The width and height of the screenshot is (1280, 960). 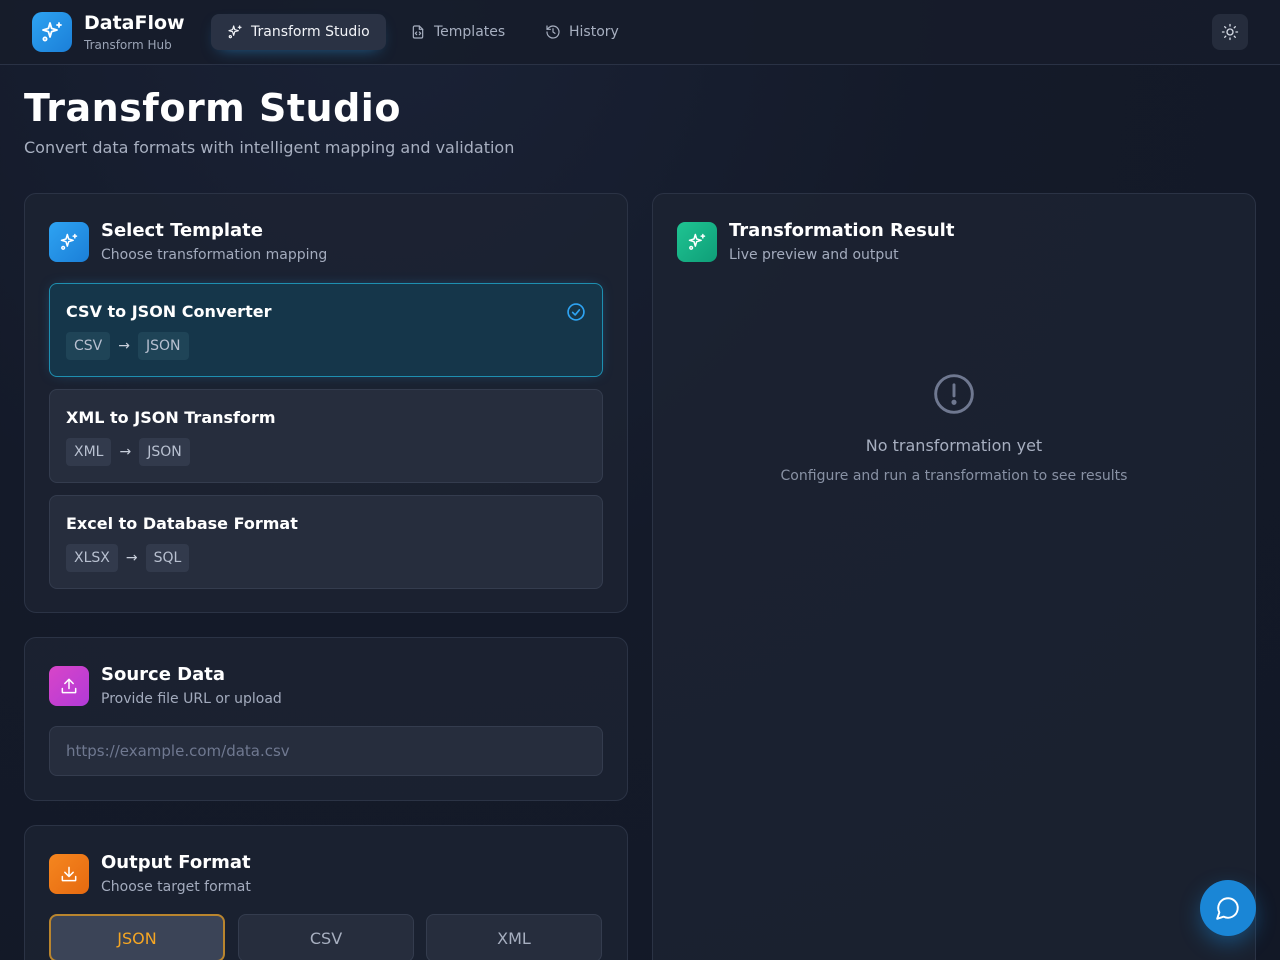 I want to click on page-title: Transform Studio, so click(x=212, y=108).